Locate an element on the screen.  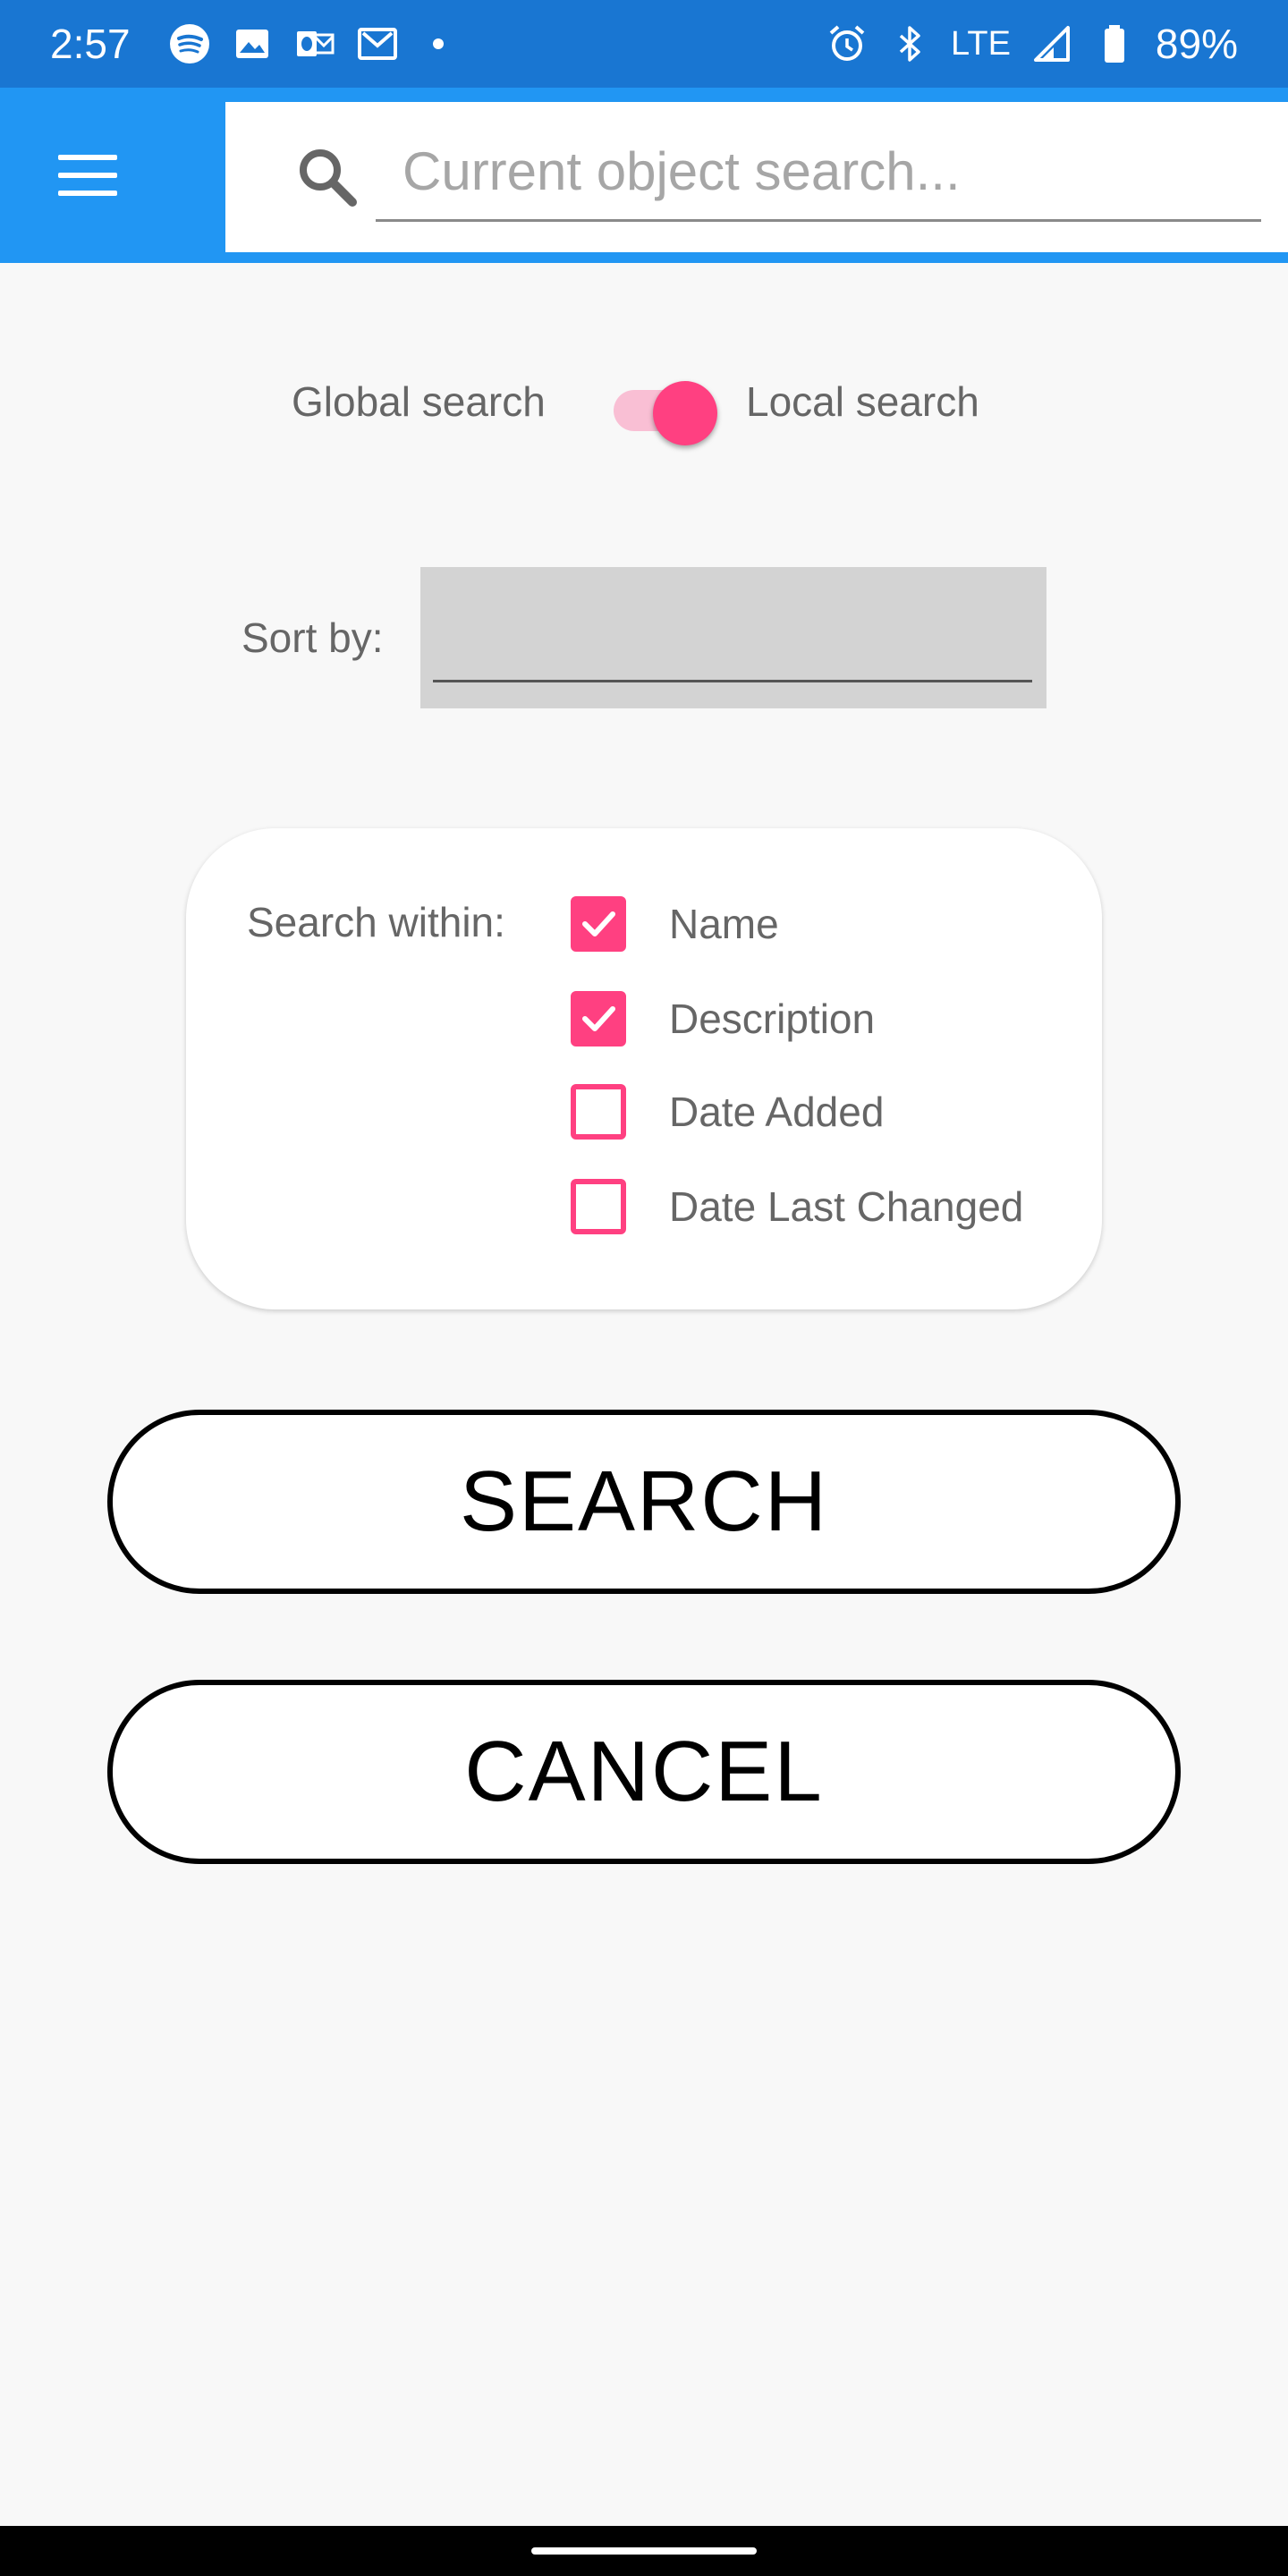
search-icon is located at coordinates (328, 178).